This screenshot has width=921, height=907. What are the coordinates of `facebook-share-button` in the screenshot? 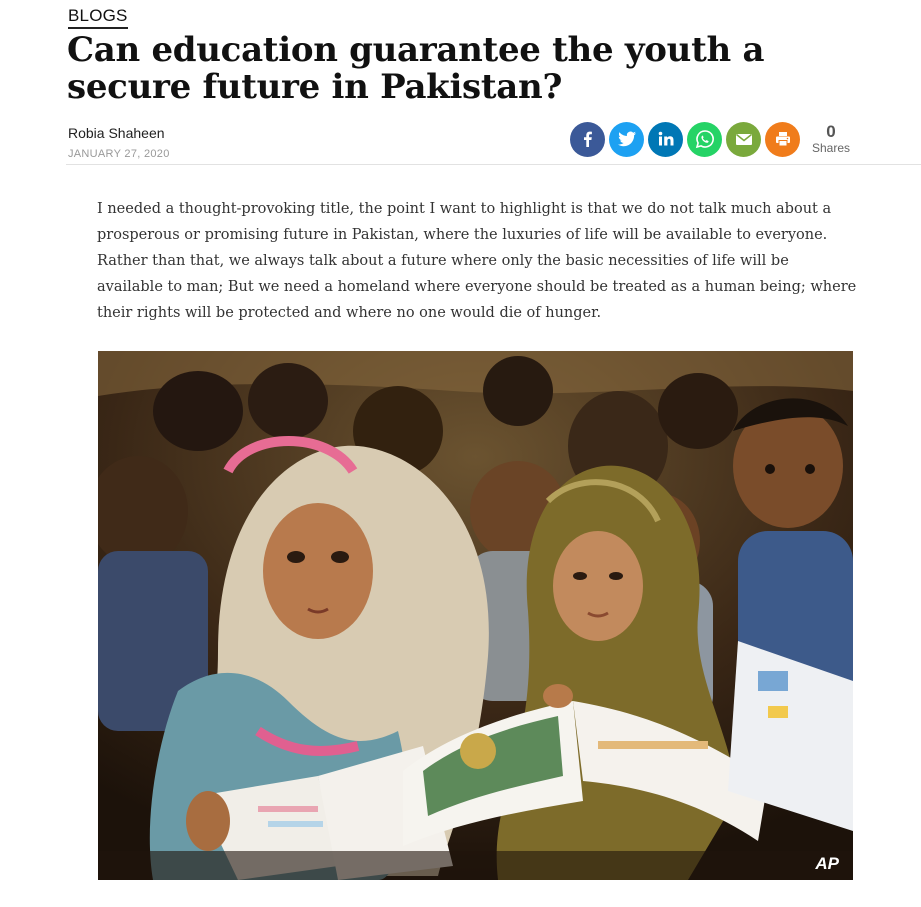 It's located at (587, 139).